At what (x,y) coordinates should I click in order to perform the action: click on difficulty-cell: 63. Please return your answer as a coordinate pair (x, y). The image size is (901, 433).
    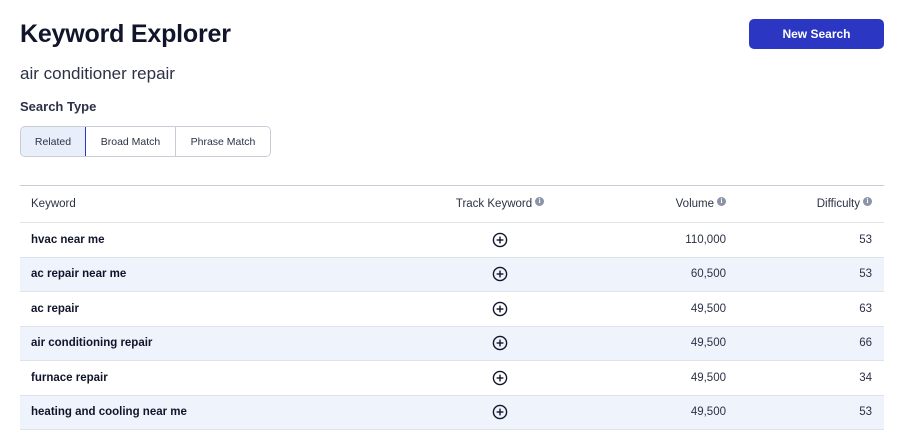
    Looking at the image, I should click on (865, 308).